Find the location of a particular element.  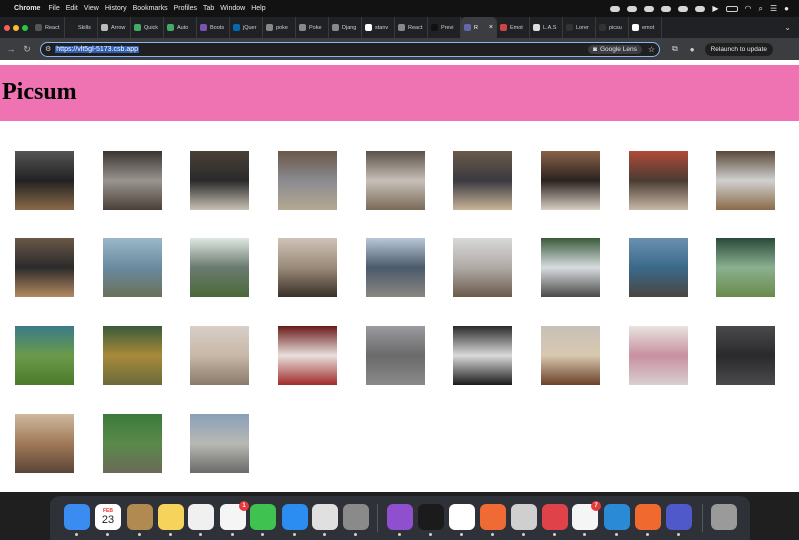

tab: Previ is located at coordinates (444, 27).